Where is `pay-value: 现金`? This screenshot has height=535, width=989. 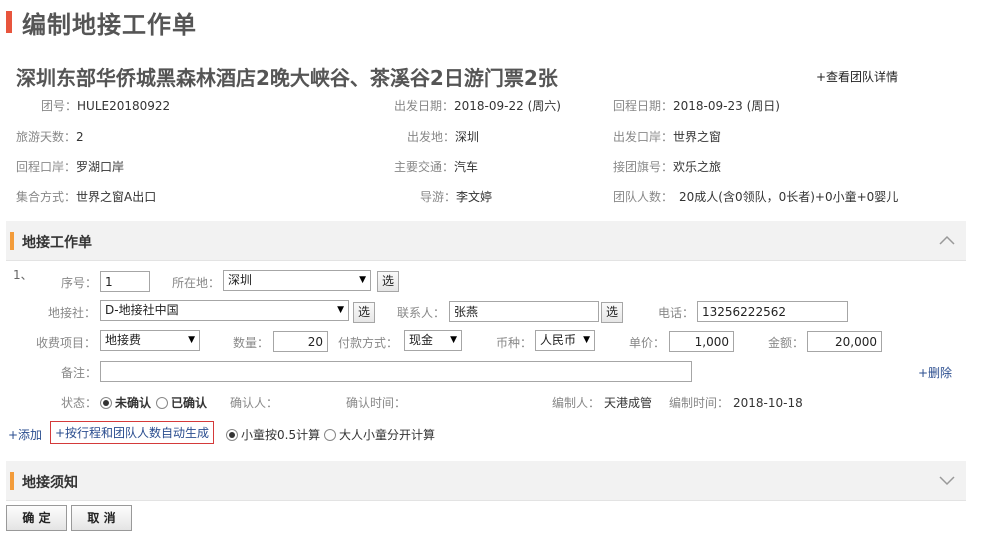
pay-value: 现金 is located at coordinates (421, 340).